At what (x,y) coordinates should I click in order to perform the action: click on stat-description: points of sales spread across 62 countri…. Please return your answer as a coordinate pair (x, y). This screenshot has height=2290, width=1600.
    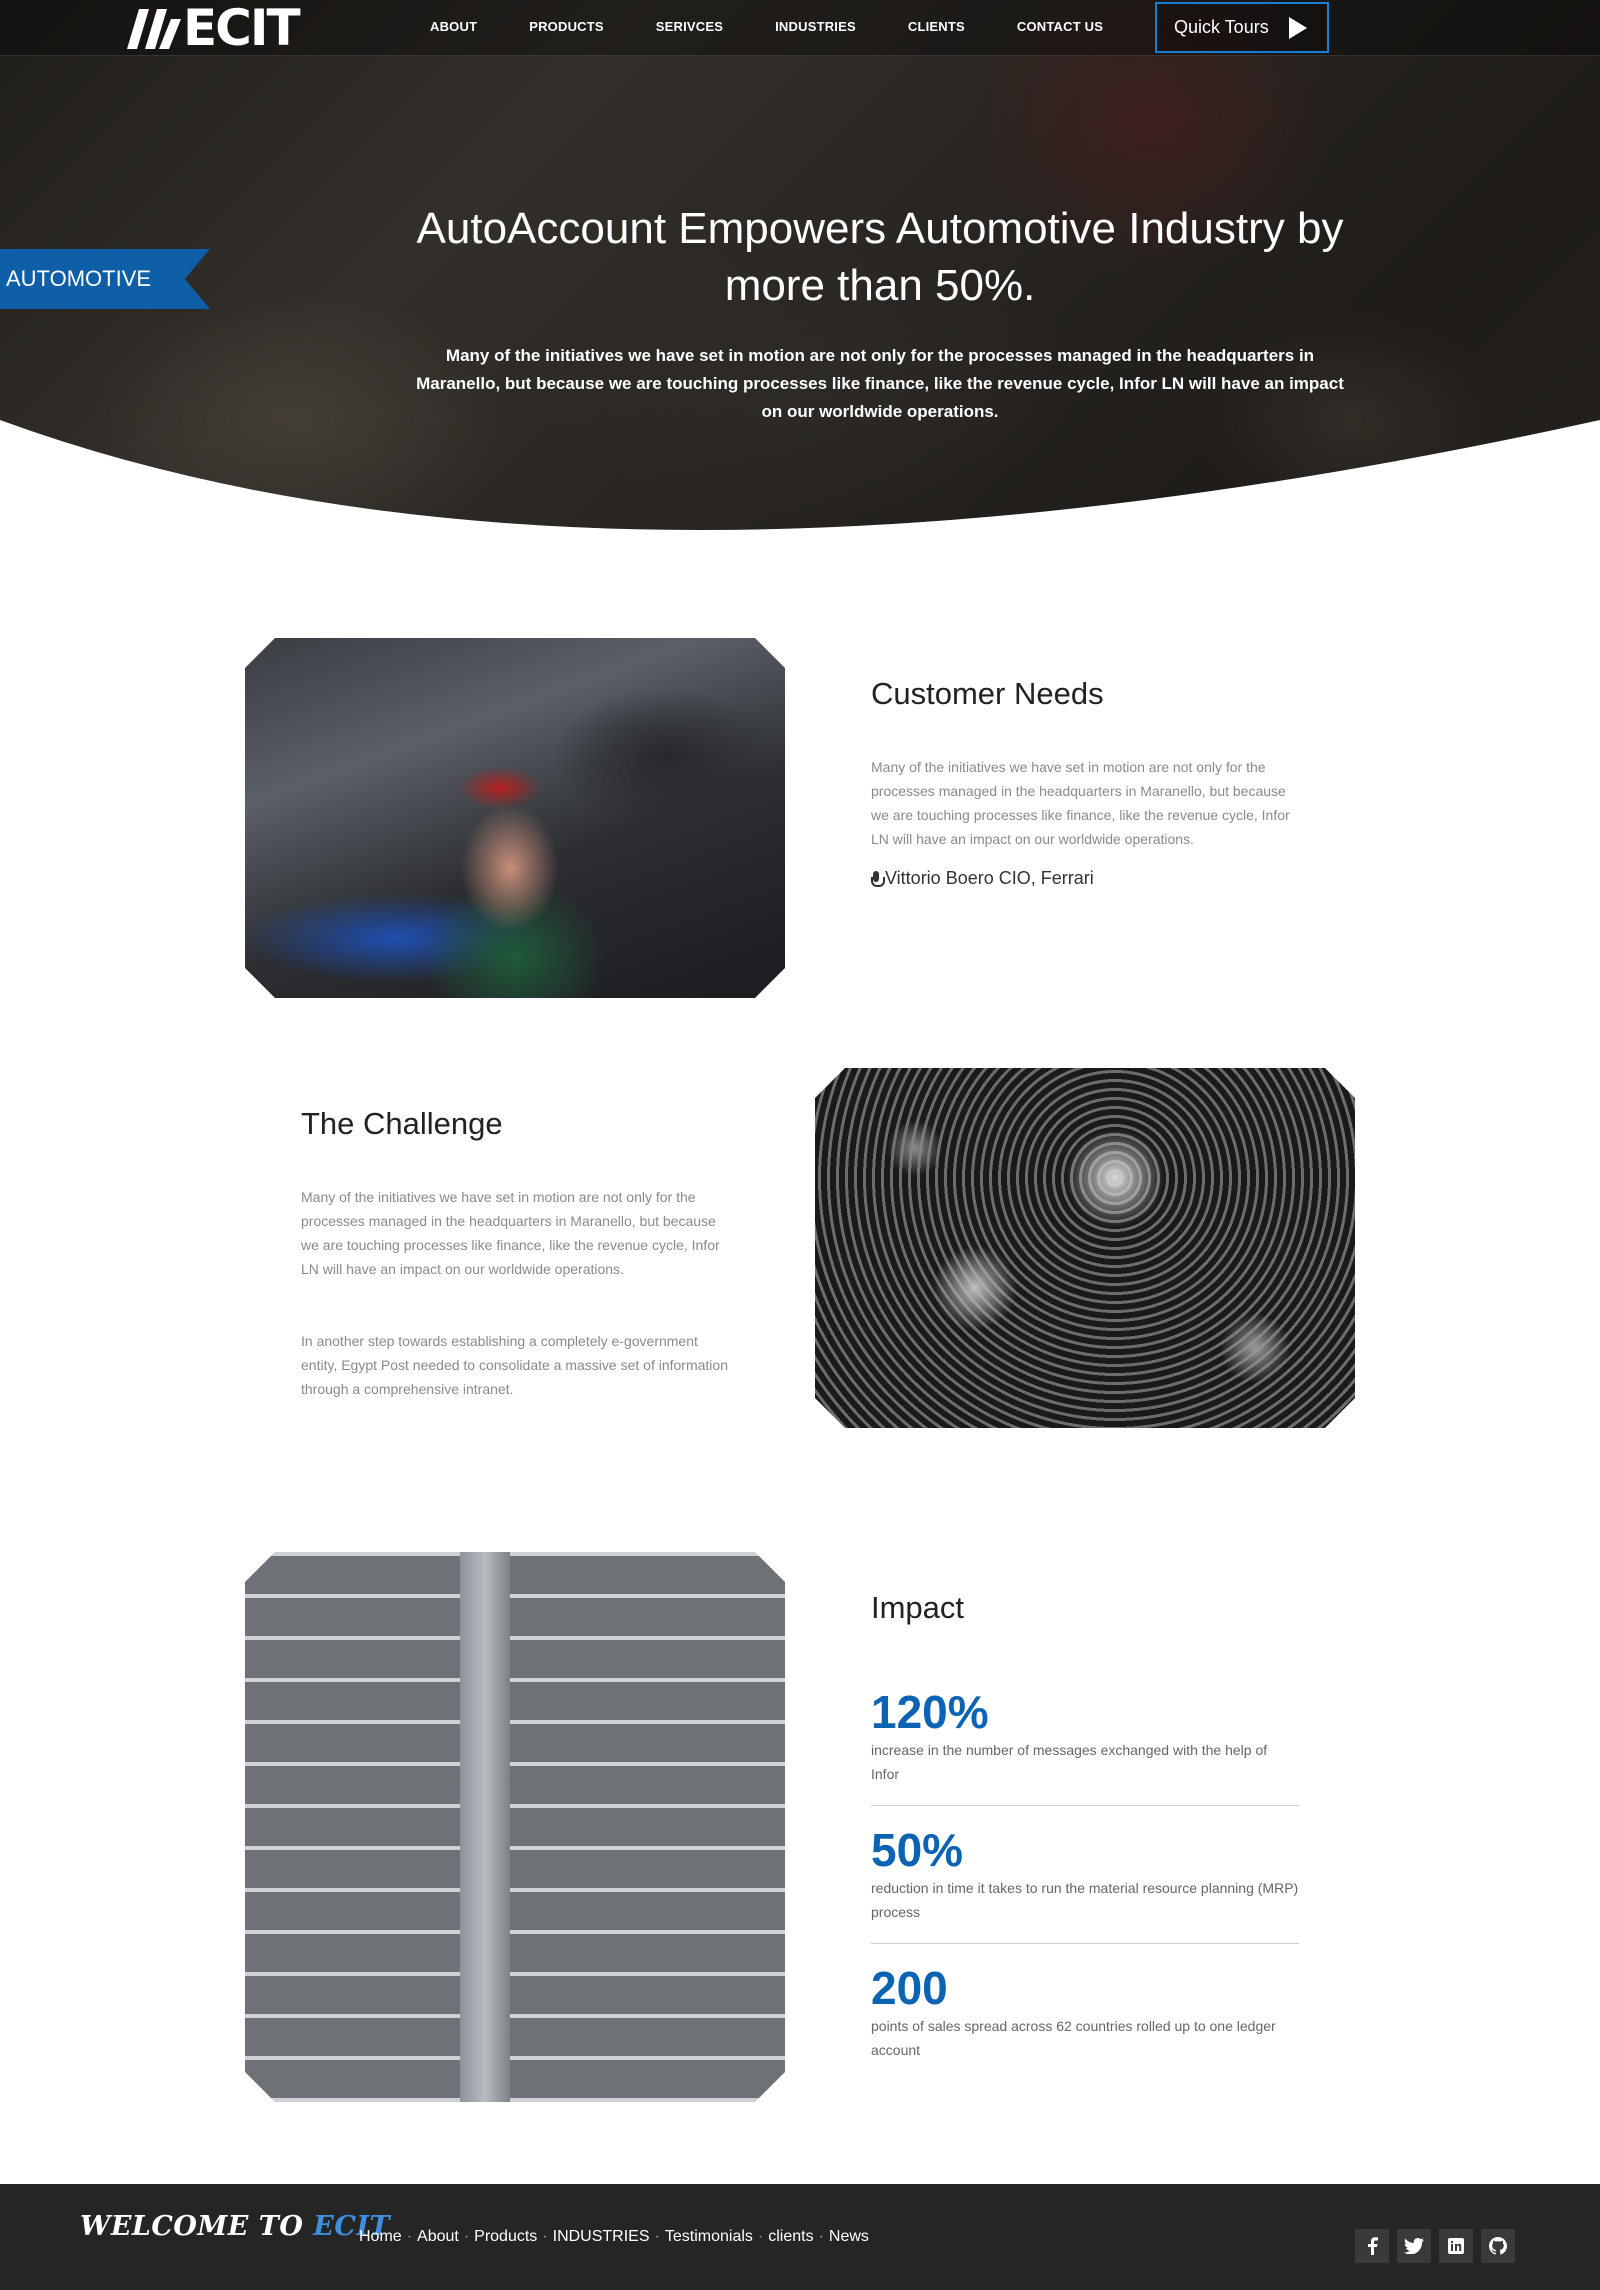
    Looking at the image, I should click on (1073, 2038).